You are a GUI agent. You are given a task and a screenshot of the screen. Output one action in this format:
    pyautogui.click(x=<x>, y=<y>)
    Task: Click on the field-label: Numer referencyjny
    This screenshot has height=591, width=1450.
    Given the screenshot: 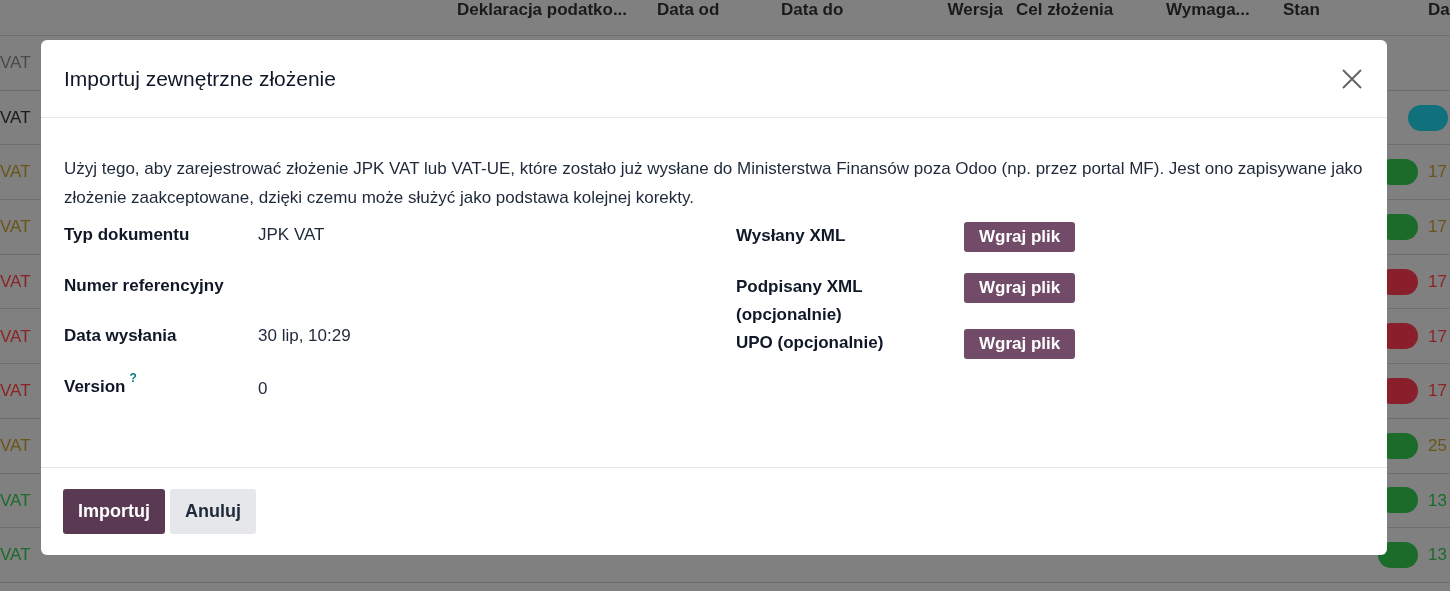 What is the action you would take?
    pyautogui.click(x=144, y=285)
    